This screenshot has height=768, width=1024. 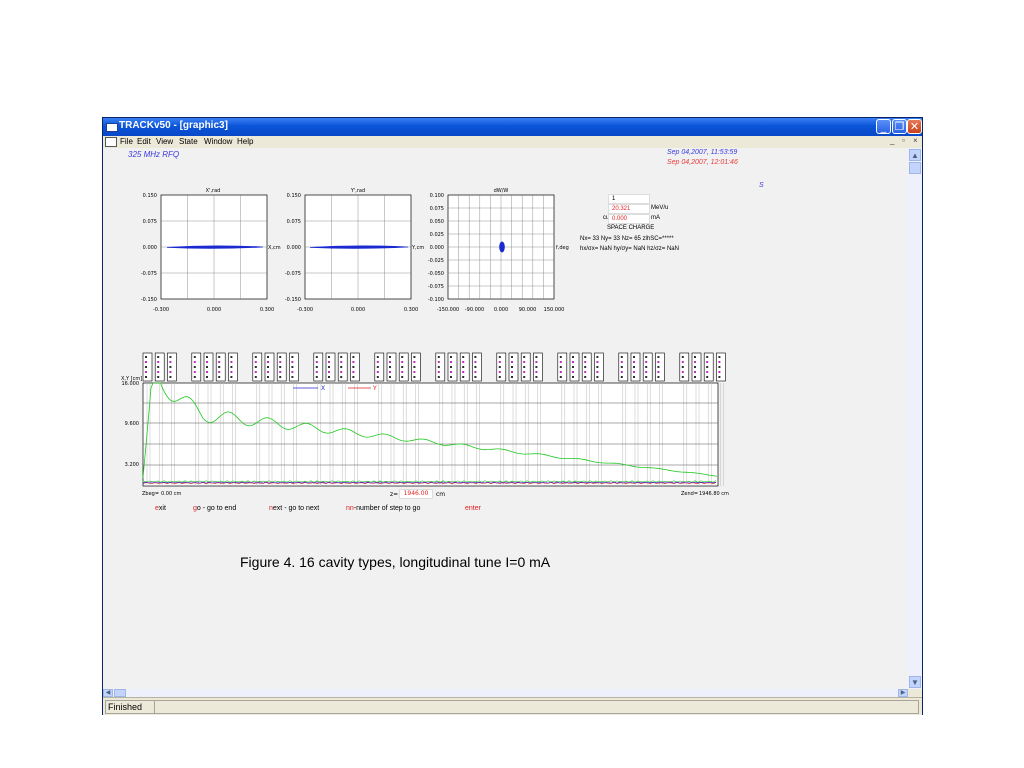 What do you see at coordinates (505, 693) in the screenshot?
I see `horizontal-scrollbar: ◀ ▶` at bounding box center [505, 693].